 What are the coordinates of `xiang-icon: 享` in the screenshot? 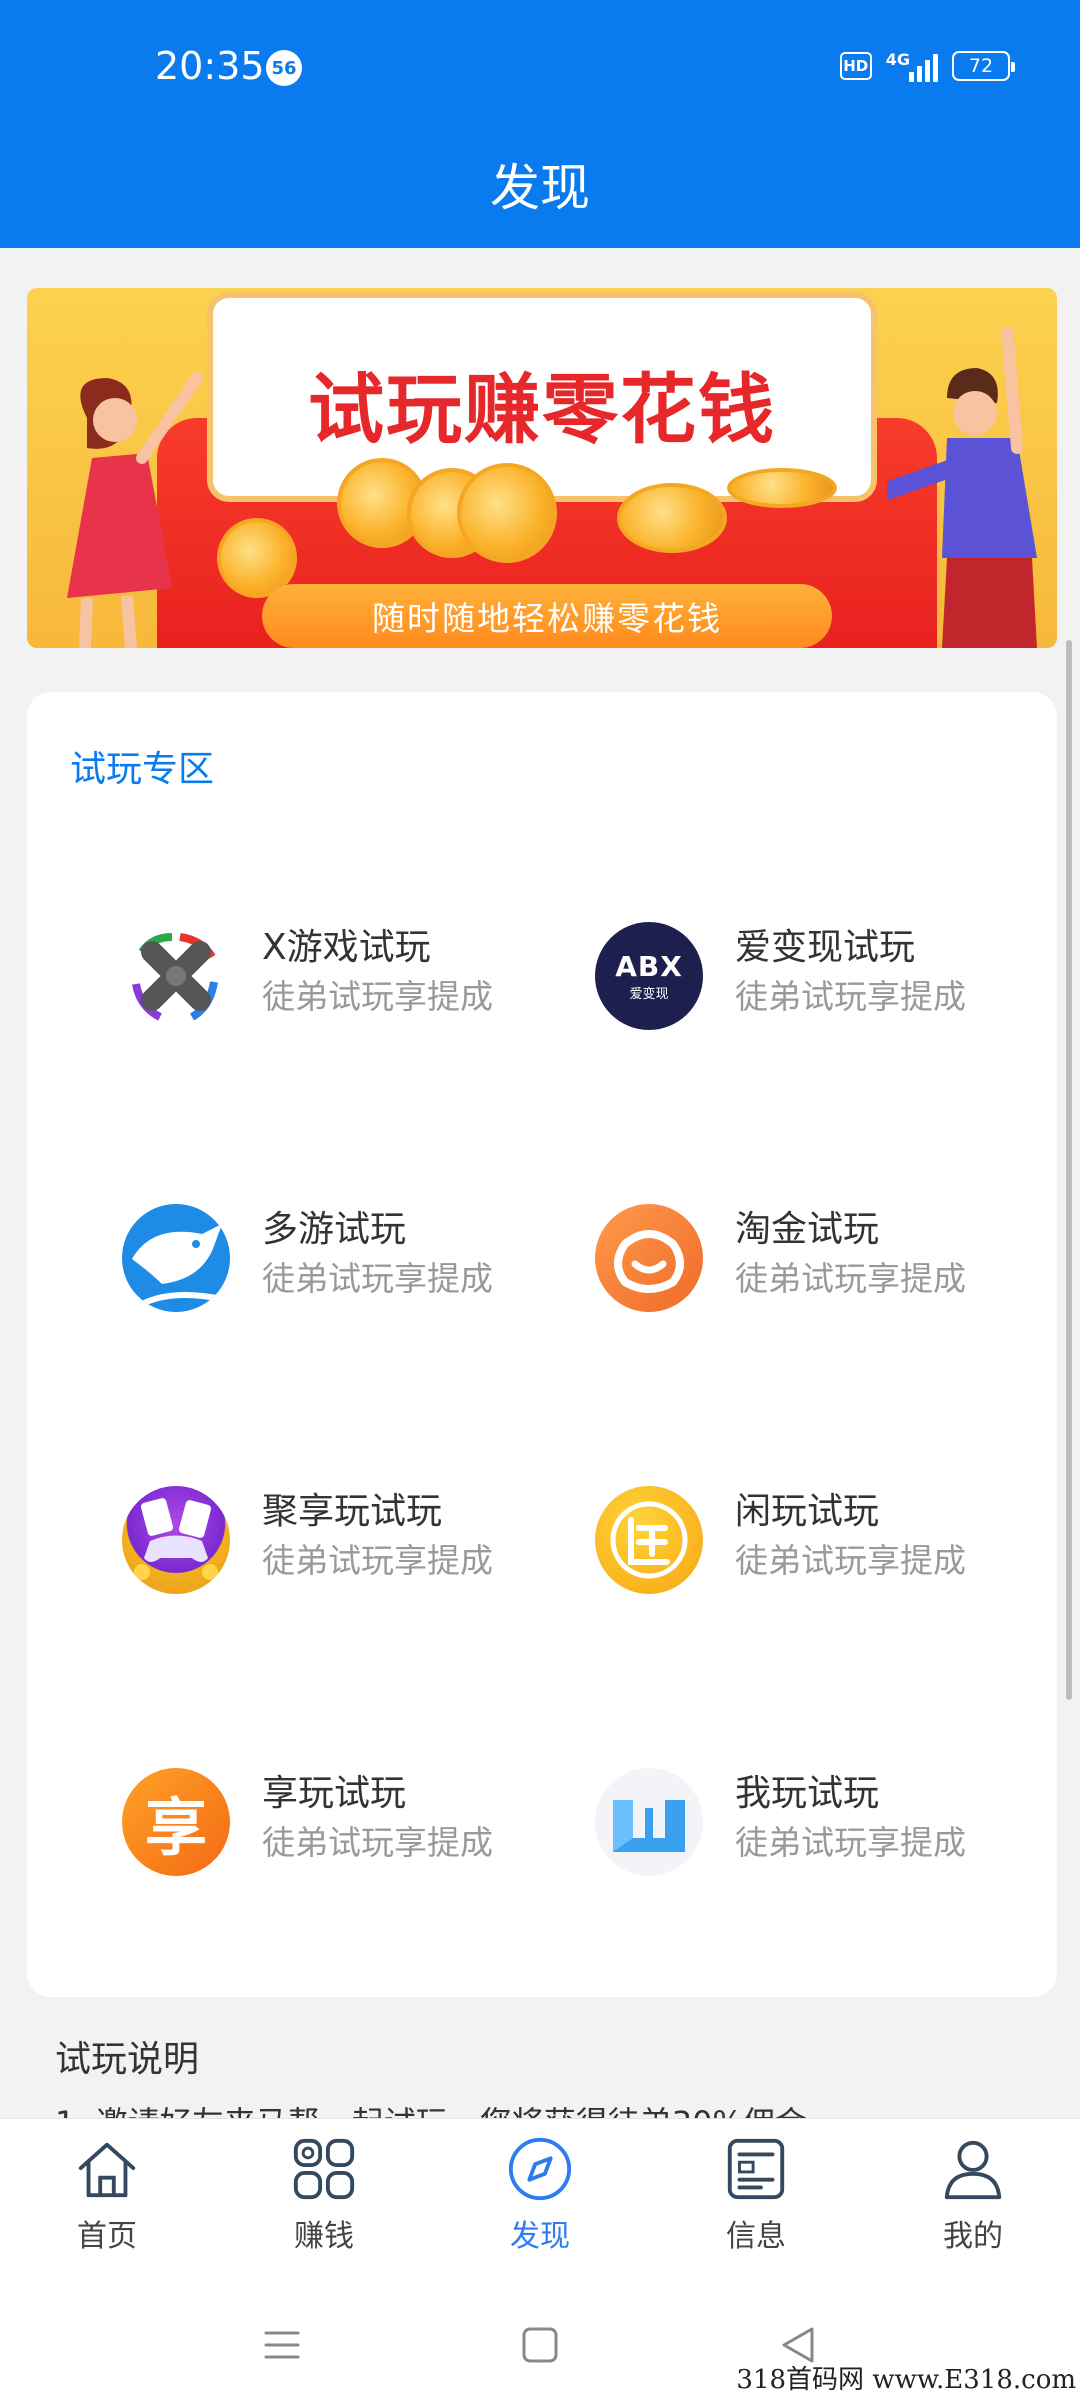 It's located at (176, 1822).